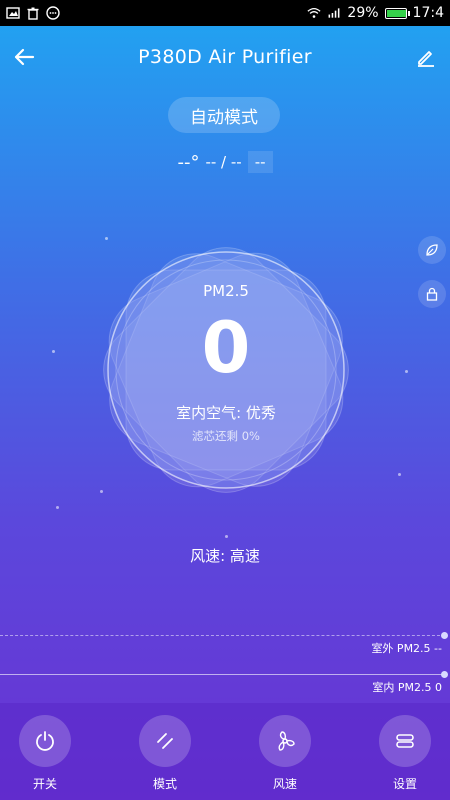  I want to click on power-icon, so click(45, 741).